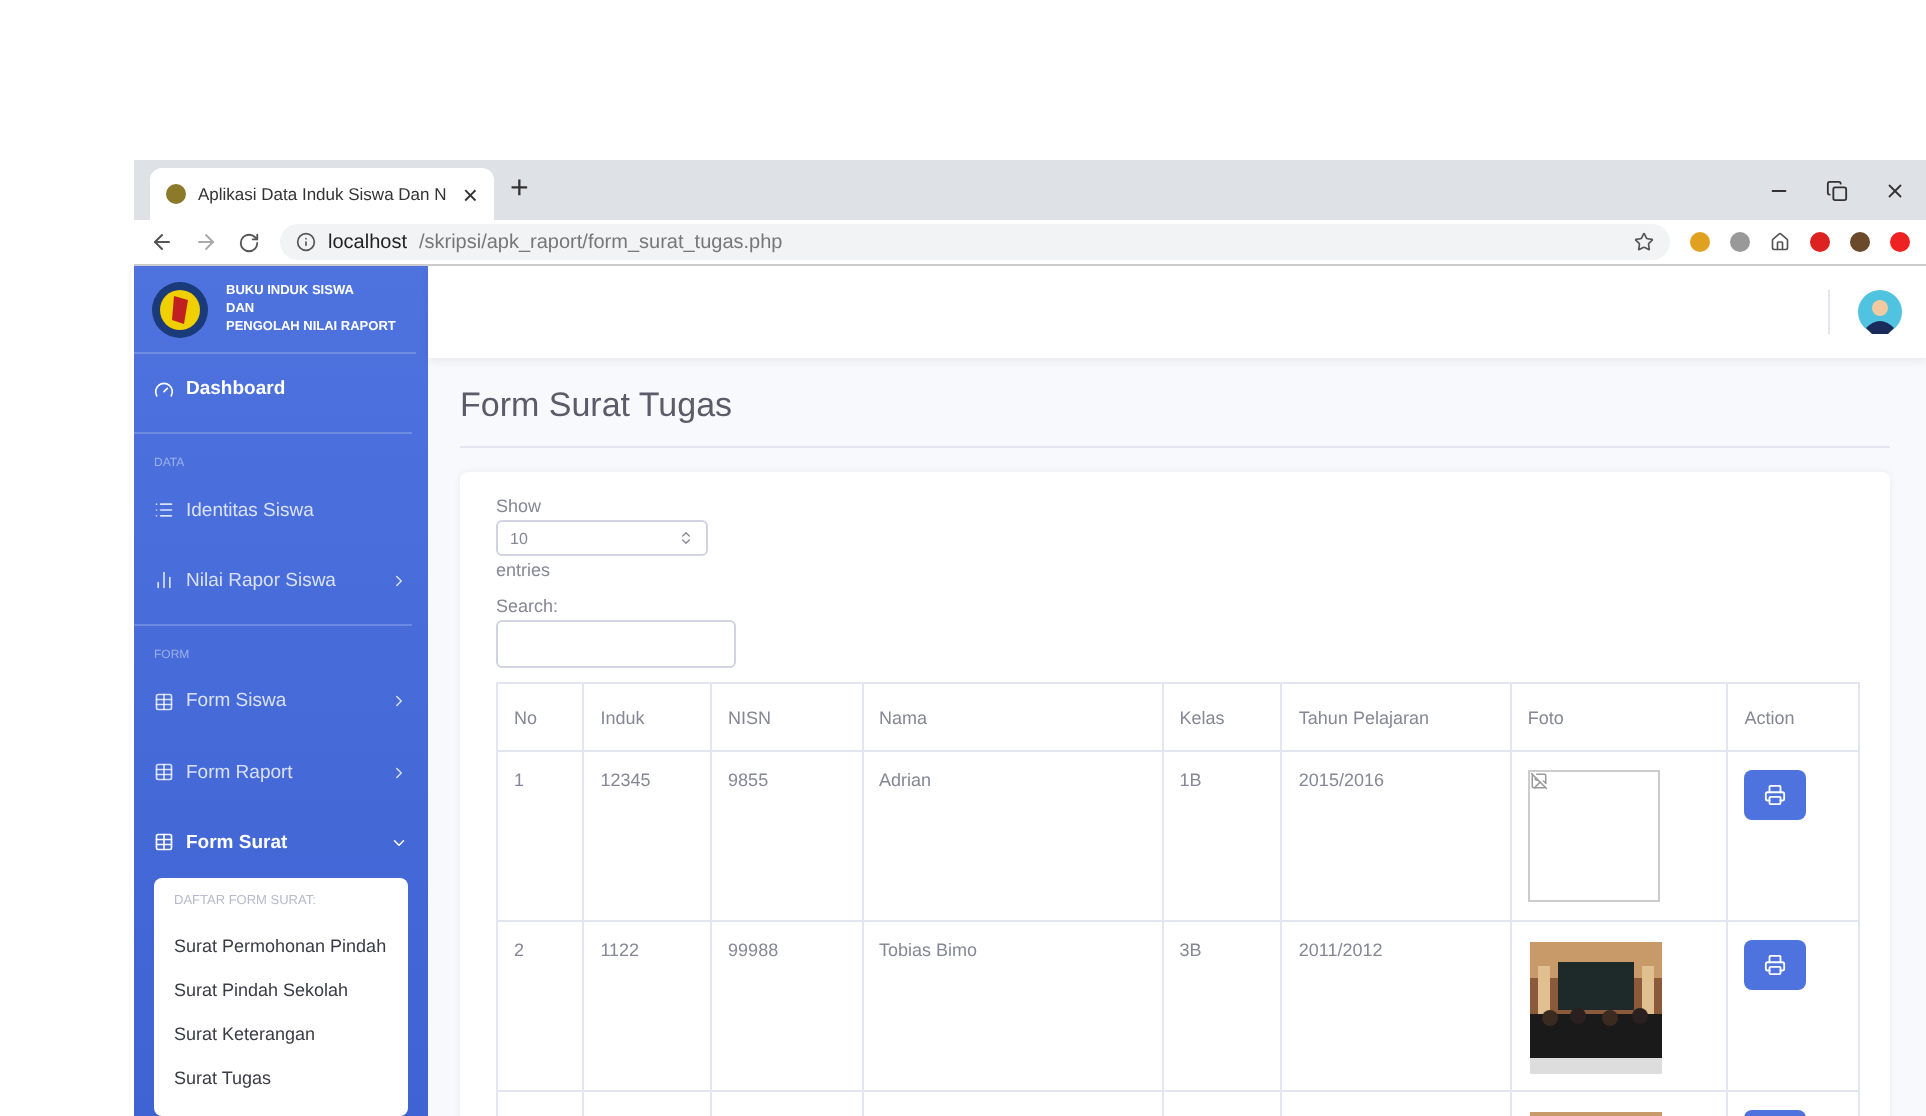  Describe the element at coordinates (620, 950) in the screenshot. I see `table-cell: 1122` at that location.